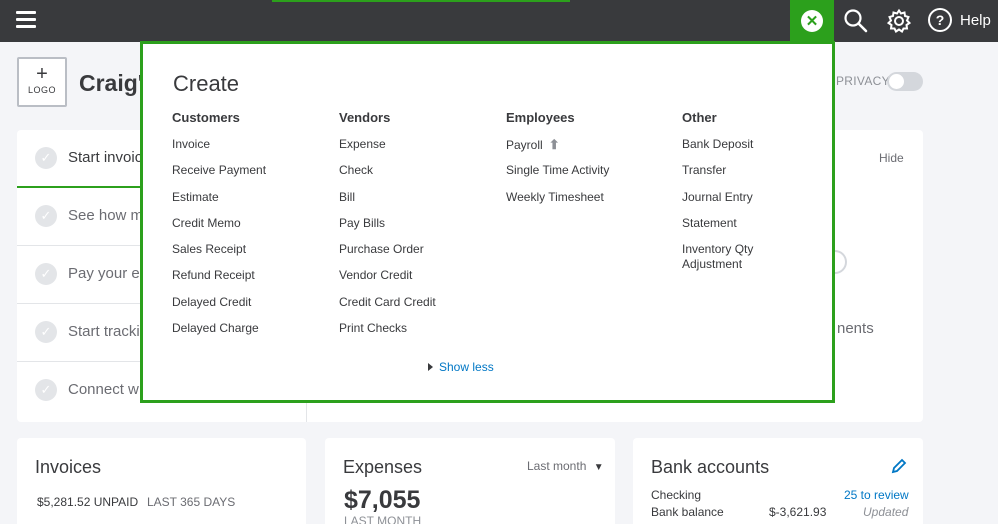 Image resolution: width=998 pixels, height=524 pixels. I want to click on privacy-label: PRIVACY, so click(863, 81).